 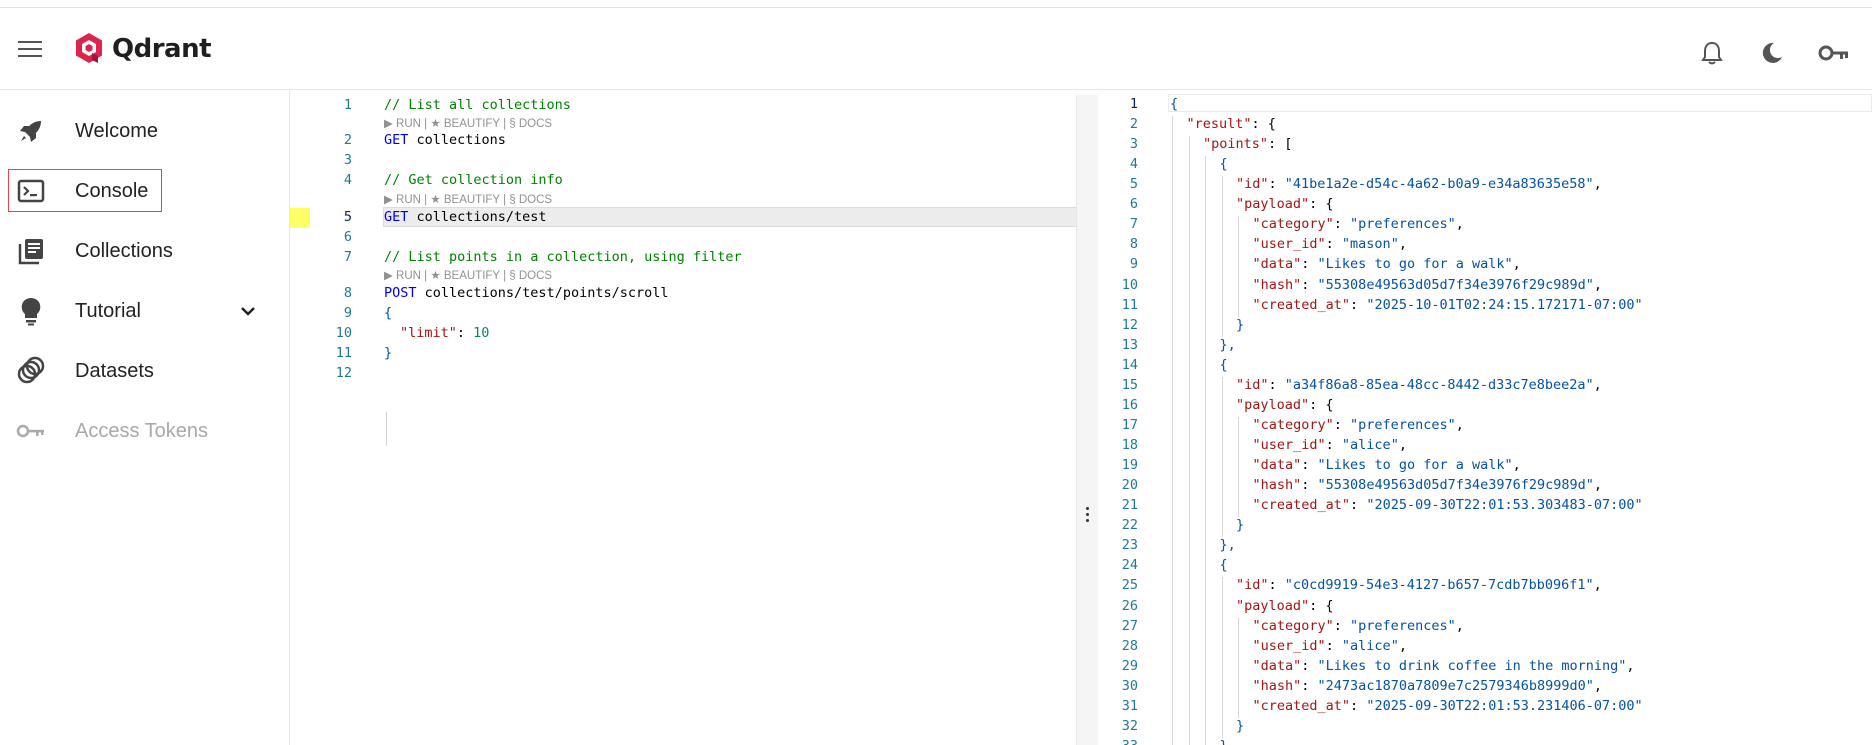 What do you see at coordinates (400, 293) in the screenshot?
I see `http-method: POST` at bounding box center [400, 293].